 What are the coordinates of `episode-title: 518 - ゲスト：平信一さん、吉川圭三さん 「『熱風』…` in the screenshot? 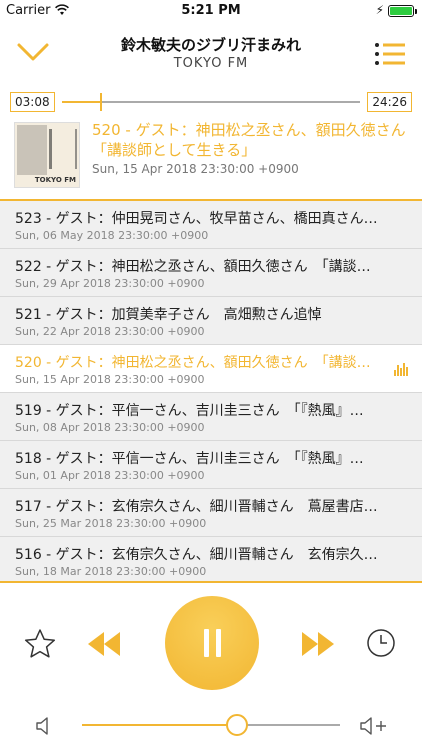 It's located at (189, 459).